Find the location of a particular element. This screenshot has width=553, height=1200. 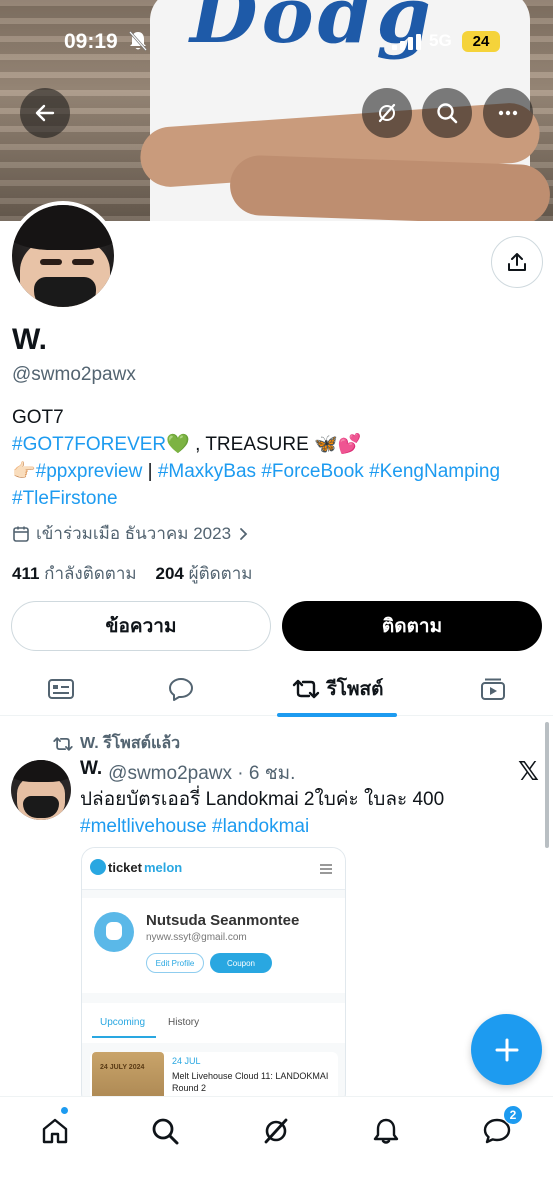

profile-tabs: รีโพสต์ is located at coordinates (276, 689).